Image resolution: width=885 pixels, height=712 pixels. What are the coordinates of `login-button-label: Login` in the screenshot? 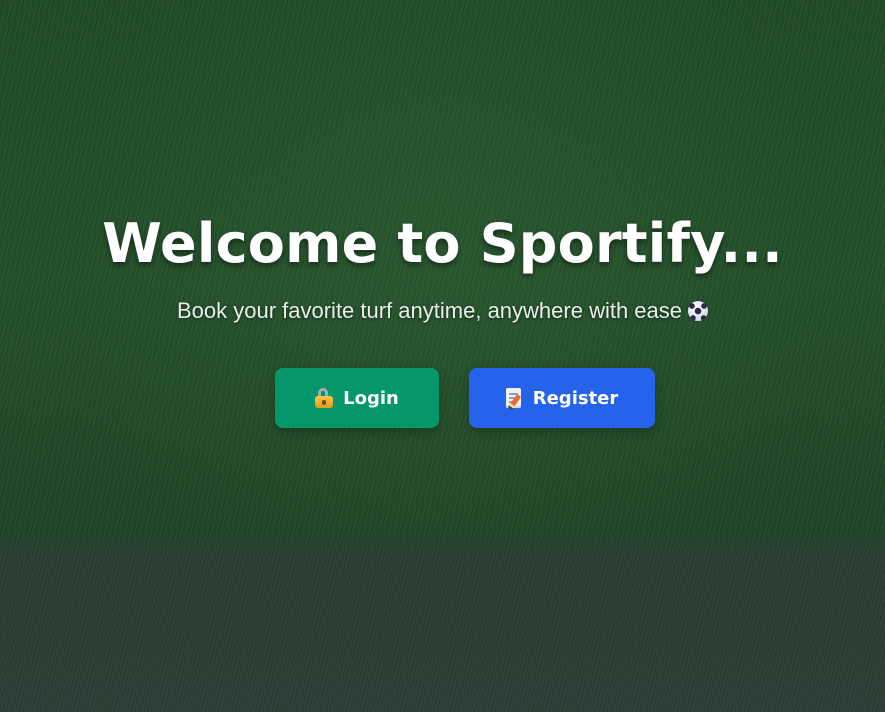 It's located at (371, 398).